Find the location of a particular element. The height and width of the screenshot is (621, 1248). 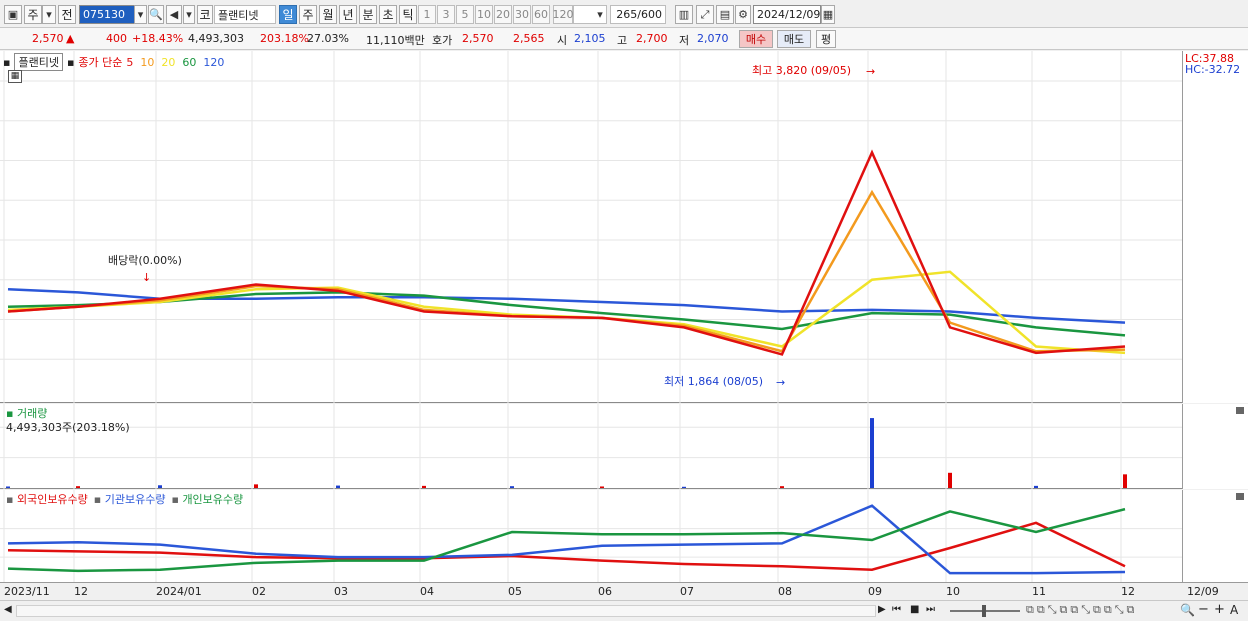

stock-tag: 플랜티넷 is located at coordinates (38, 62).